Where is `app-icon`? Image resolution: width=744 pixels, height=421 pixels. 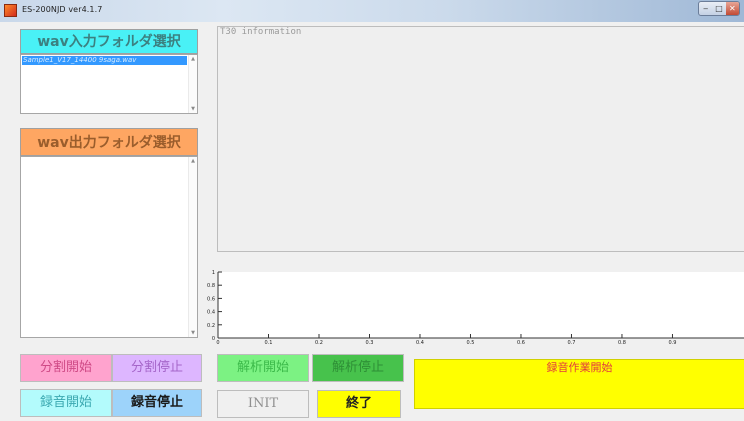 app-icon is located at coordinates (10, 10).